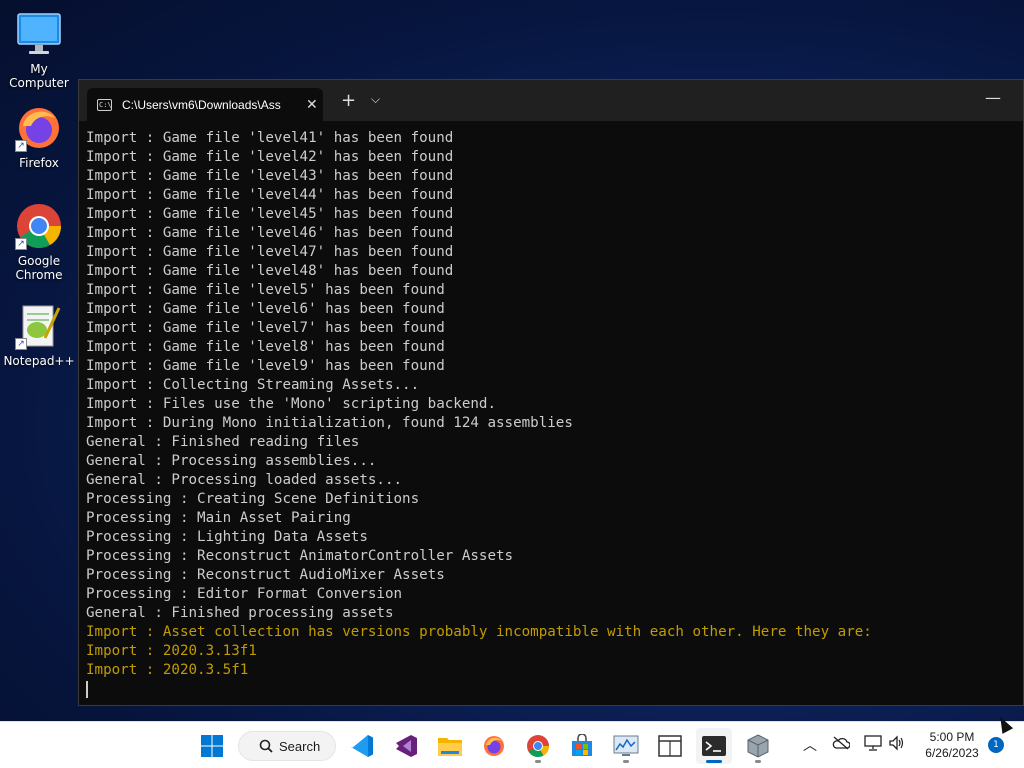 The width and height of the screenshot is (1024, 768). I want to click on chrome-icon: ↗, so click(39, 226).